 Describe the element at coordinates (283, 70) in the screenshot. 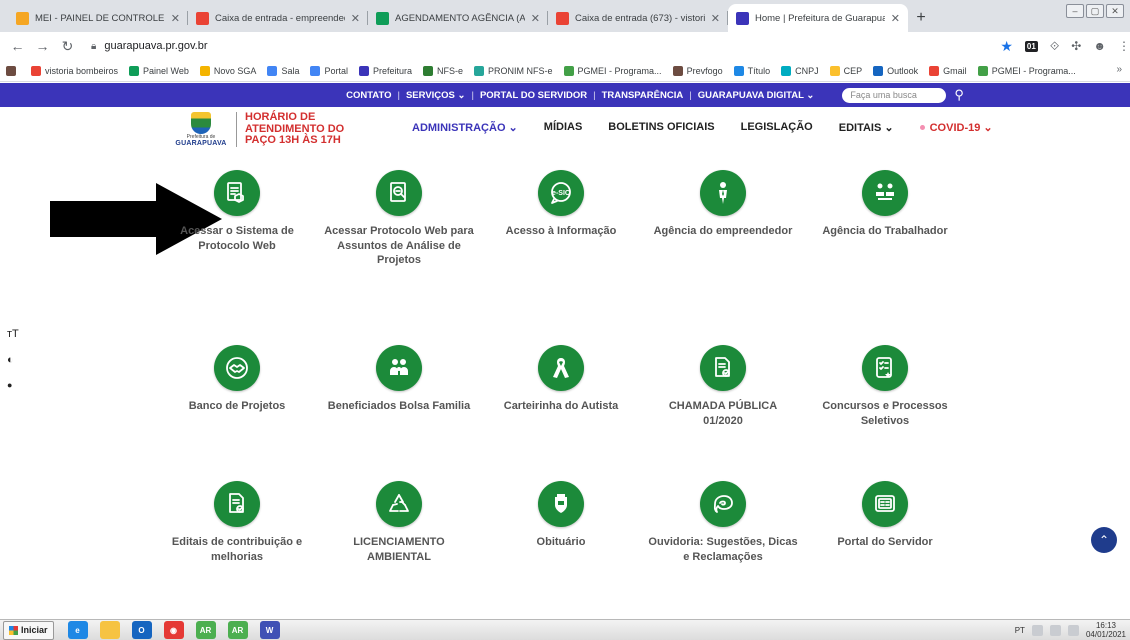

I see `bookmark-item: Sala` at that location.